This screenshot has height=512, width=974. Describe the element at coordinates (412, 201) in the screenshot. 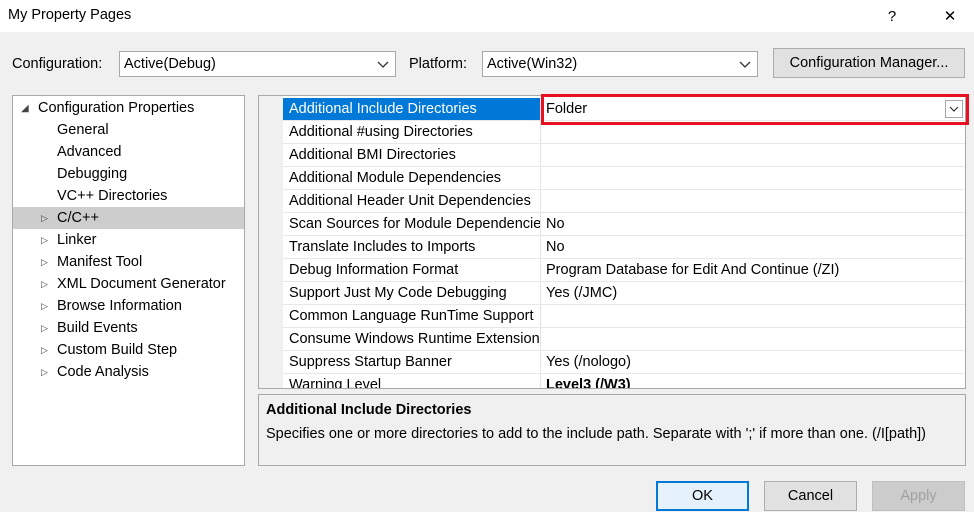

I see `property-name: Additional Header Unit Dependencies` at that location.